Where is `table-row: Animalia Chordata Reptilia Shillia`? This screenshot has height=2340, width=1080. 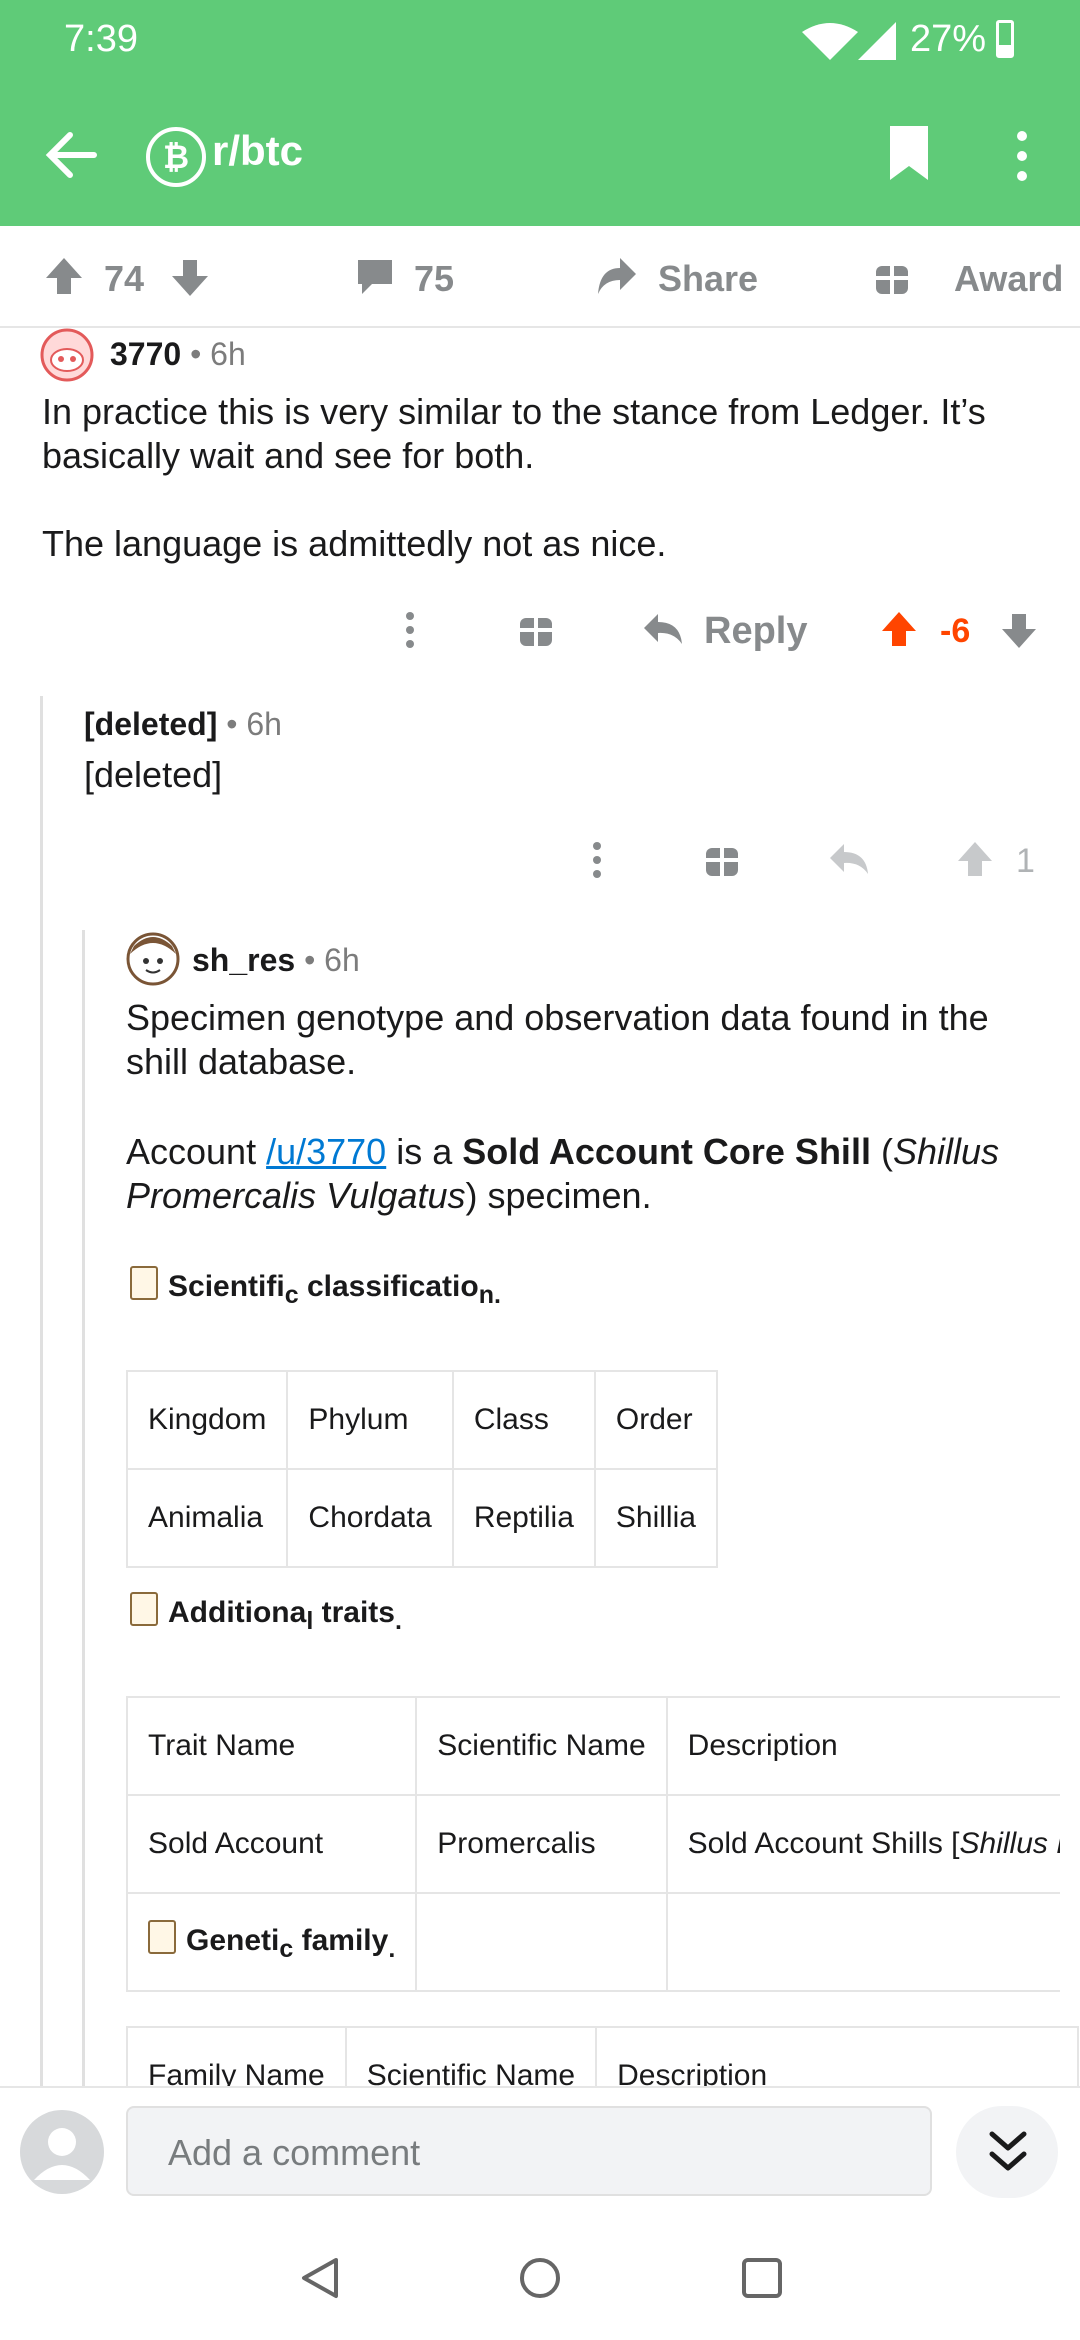
table-row: Animalia Chordata Reptilia Shillia is located at coordinates (422, 1518).